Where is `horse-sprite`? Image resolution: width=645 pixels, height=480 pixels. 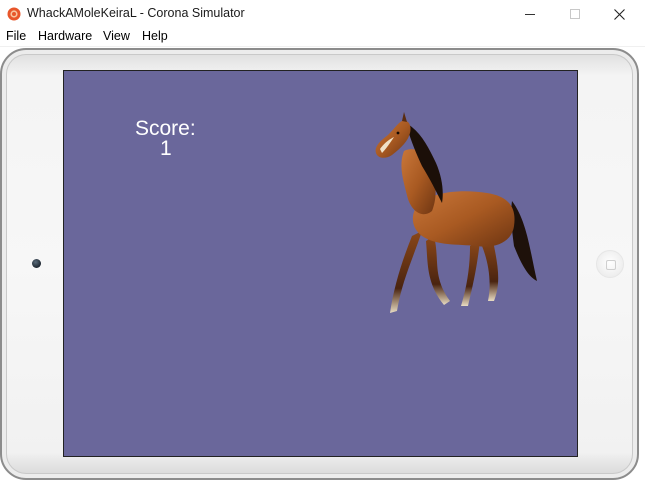 horse-sprite is located at coordinates (452, 218).